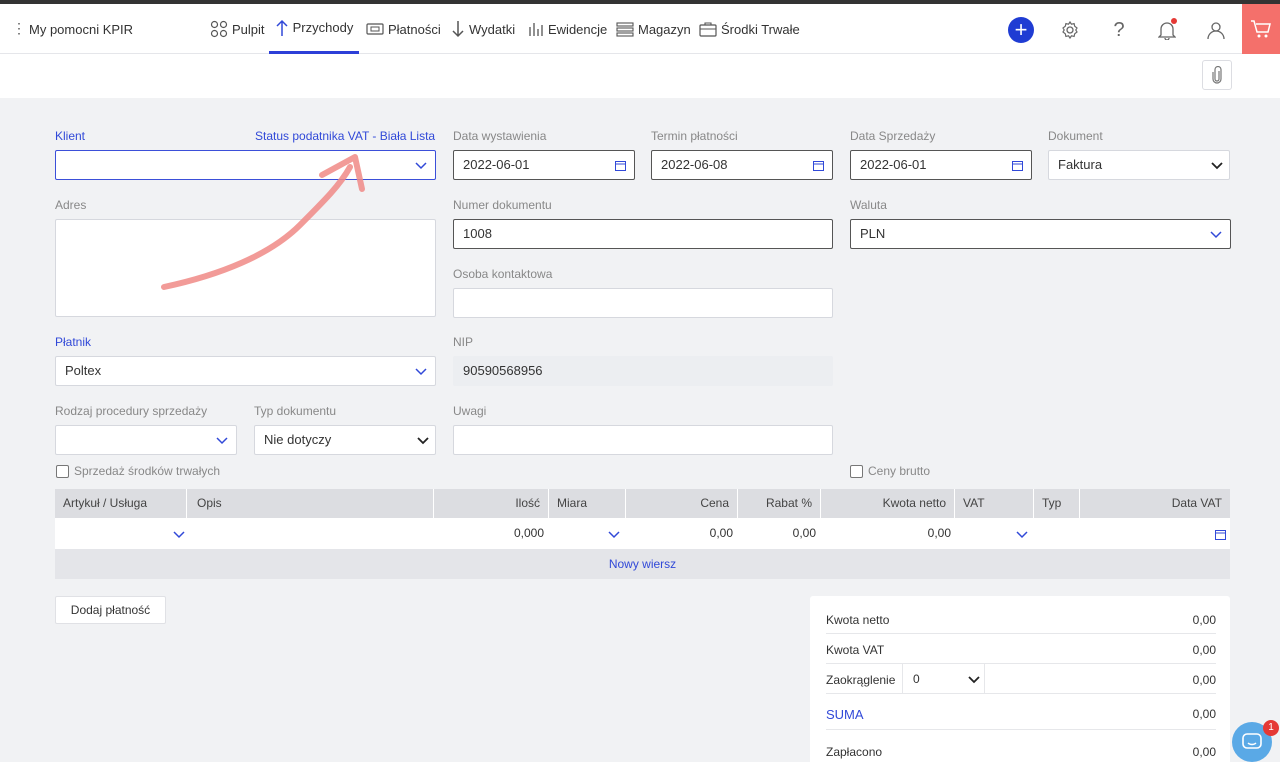 Image resolution: width=1280 pixels, height=762 pixels. What do you see at coordinates (323, 27) in the screenshot?
I see `nav-item-label: Przychody` at bounding box center [323, 27].